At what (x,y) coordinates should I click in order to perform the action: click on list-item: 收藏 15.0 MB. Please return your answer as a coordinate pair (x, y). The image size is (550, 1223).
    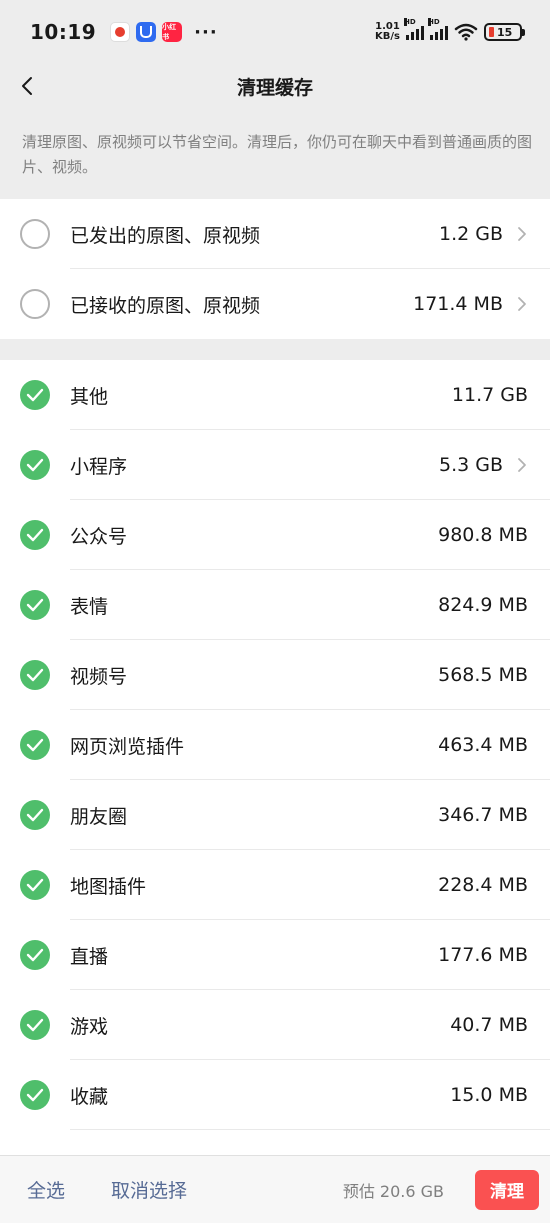
    Looking at the image, I should click on (275, 1095).